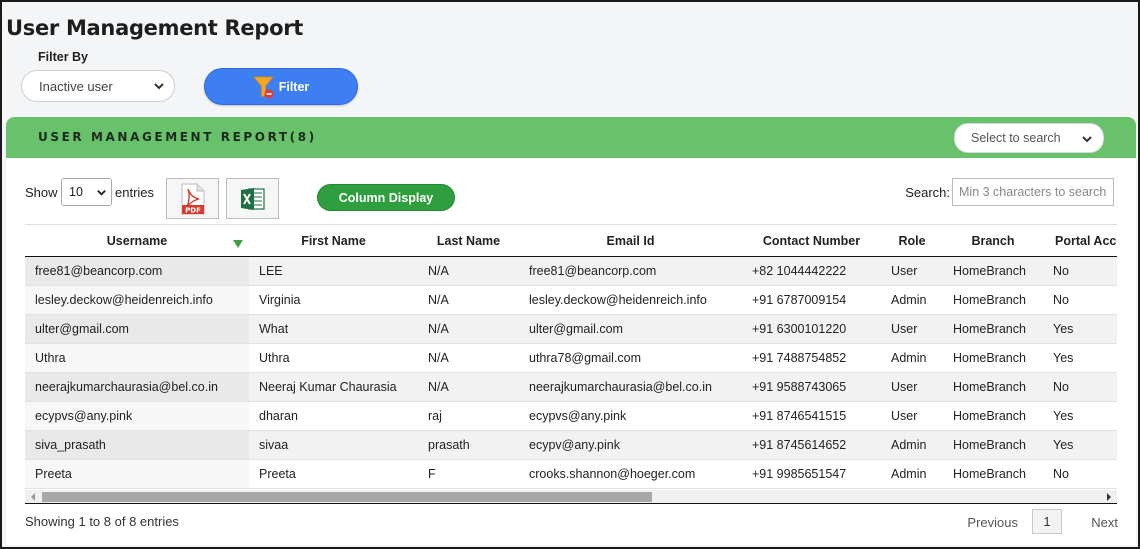 The width and height of the screenshot is (1140, 549). I want to click on column-header: Branch, so click(993, 240).